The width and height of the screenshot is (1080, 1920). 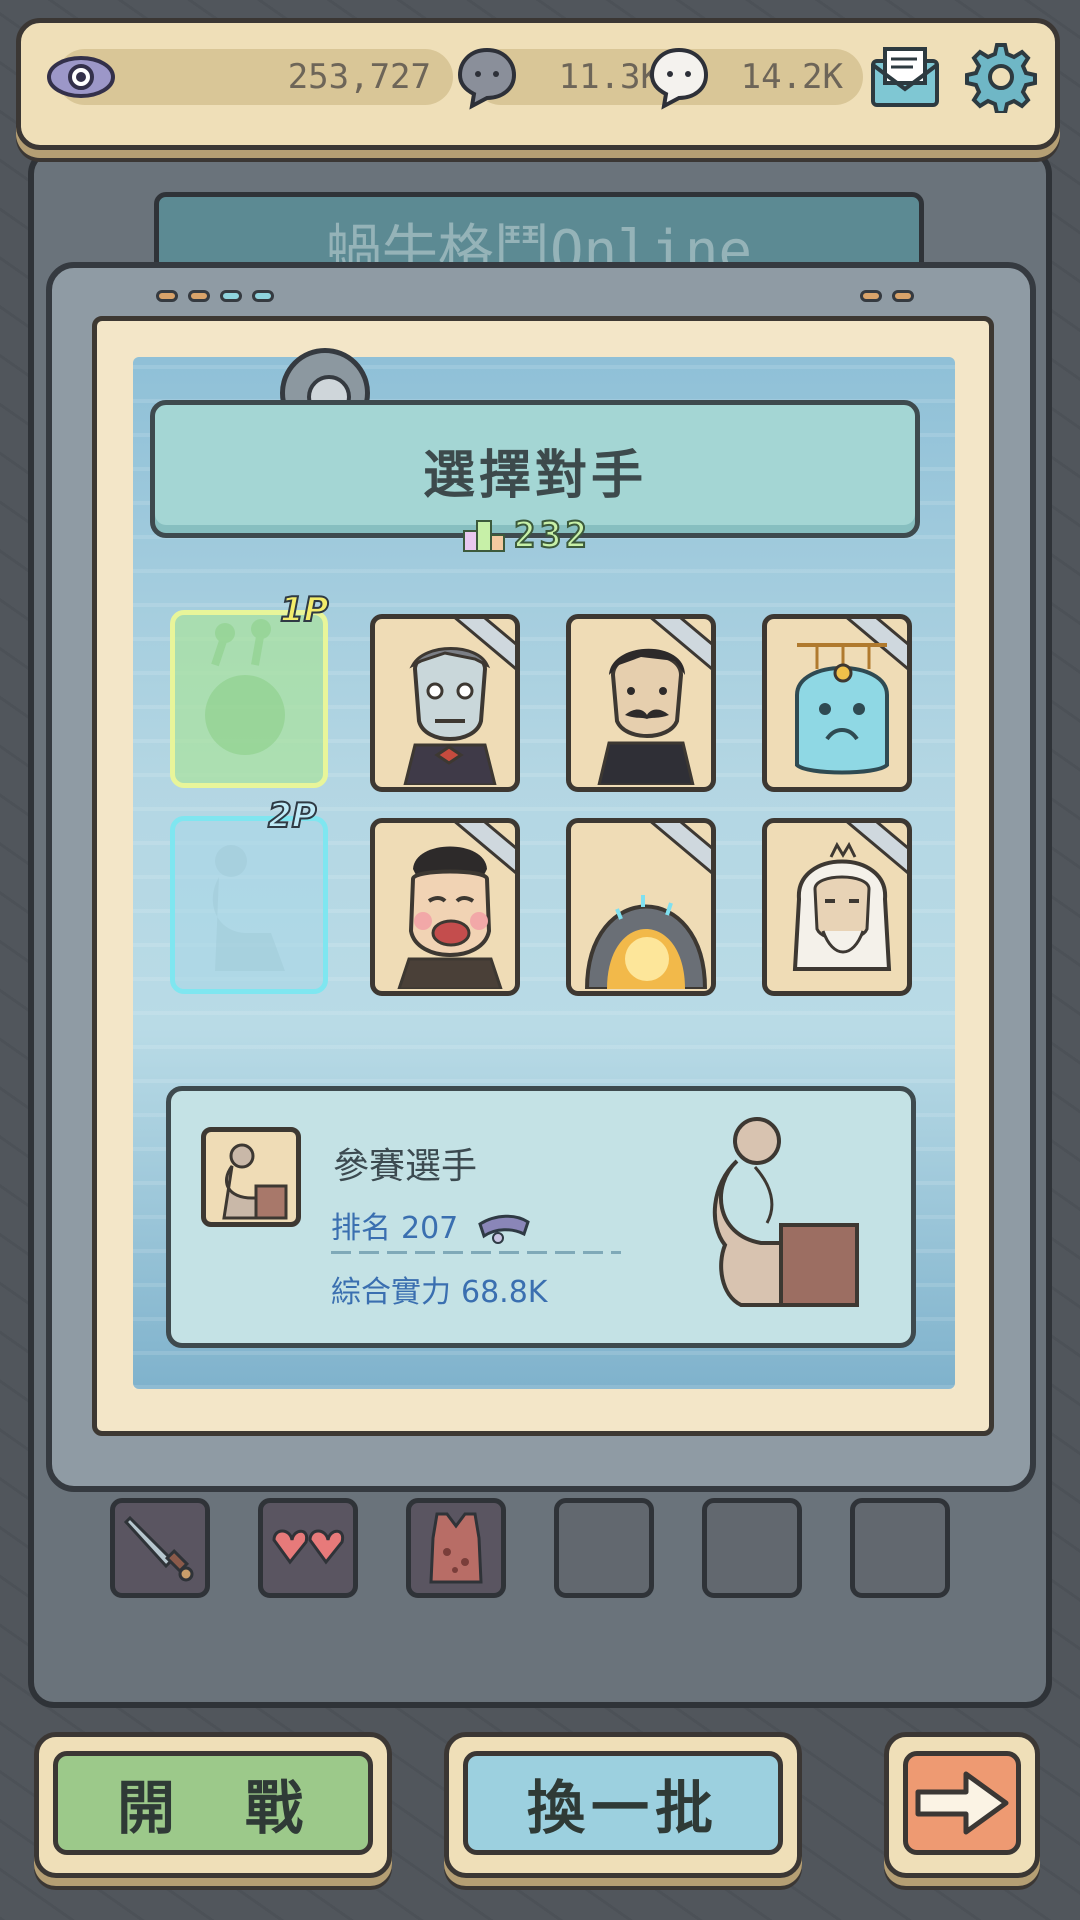 I want to click on arrow-right-icon, so click(x=962, y=1803).